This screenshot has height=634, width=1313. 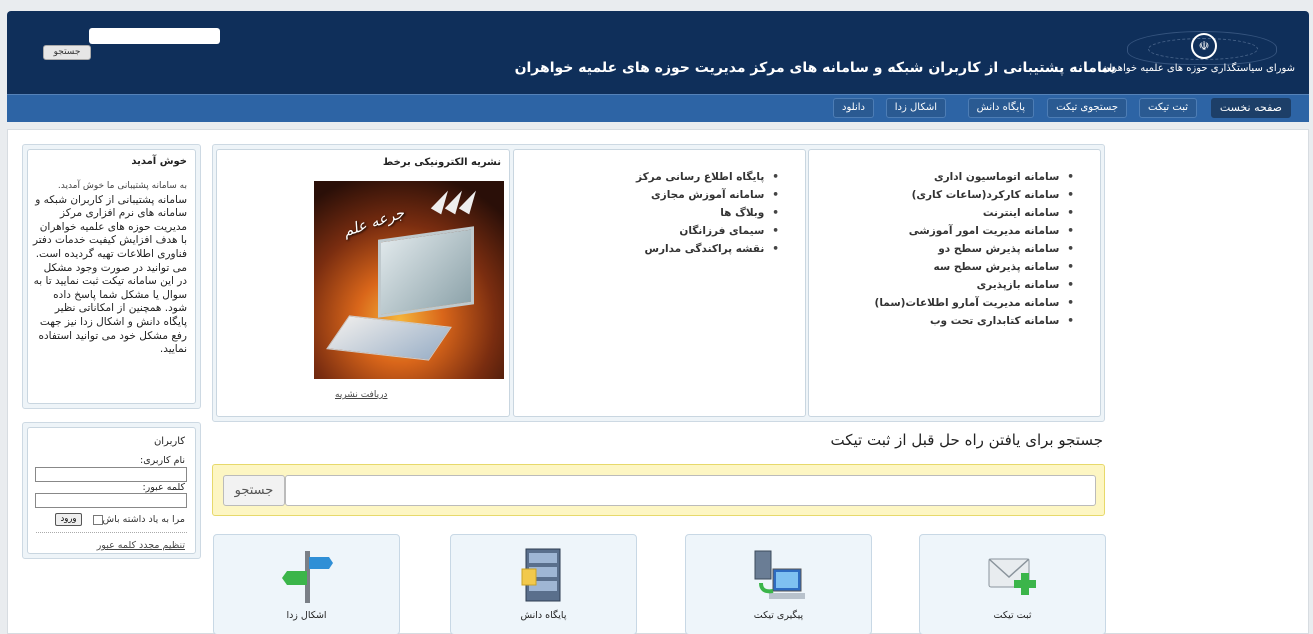 I want to click on search-box: جستجو, so click(x=658, y=490).